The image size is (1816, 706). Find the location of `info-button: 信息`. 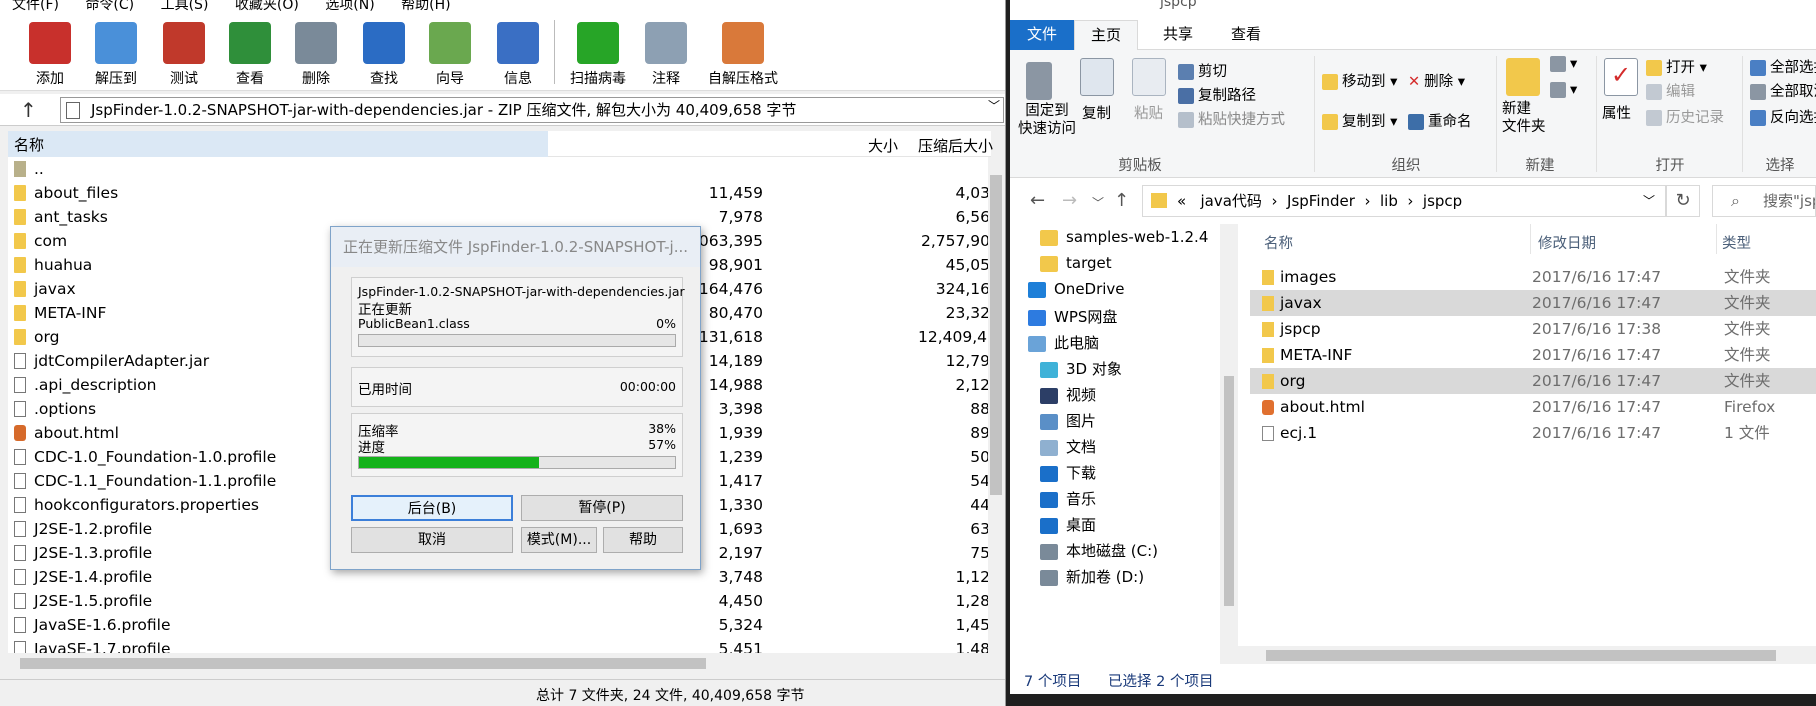

info-button: 信息 is located at coordinates (518, 54).